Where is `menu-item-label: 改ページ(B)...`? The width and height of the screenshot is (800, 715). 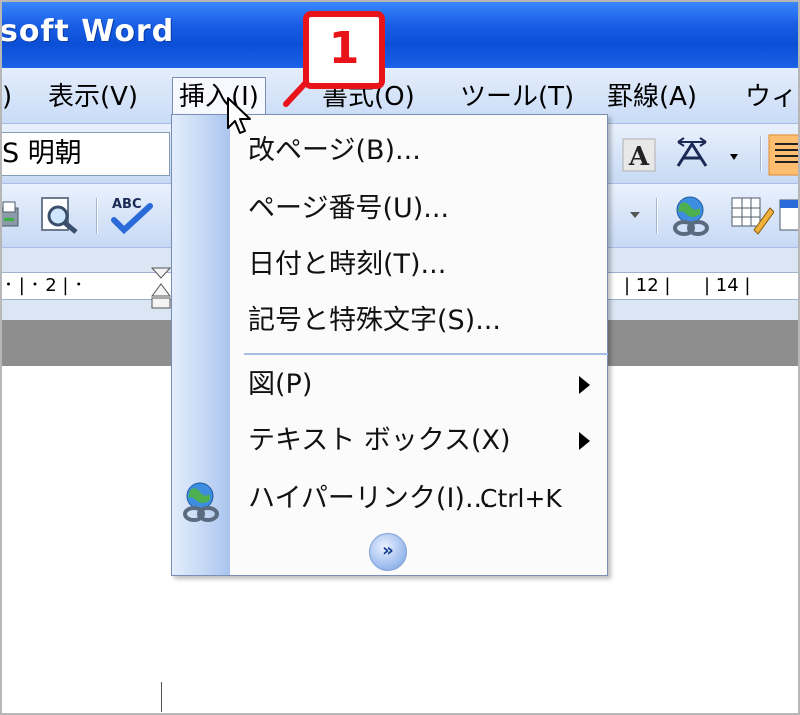 menu-item-label: 改ページ(B)... is located at coordinates (334, 150).